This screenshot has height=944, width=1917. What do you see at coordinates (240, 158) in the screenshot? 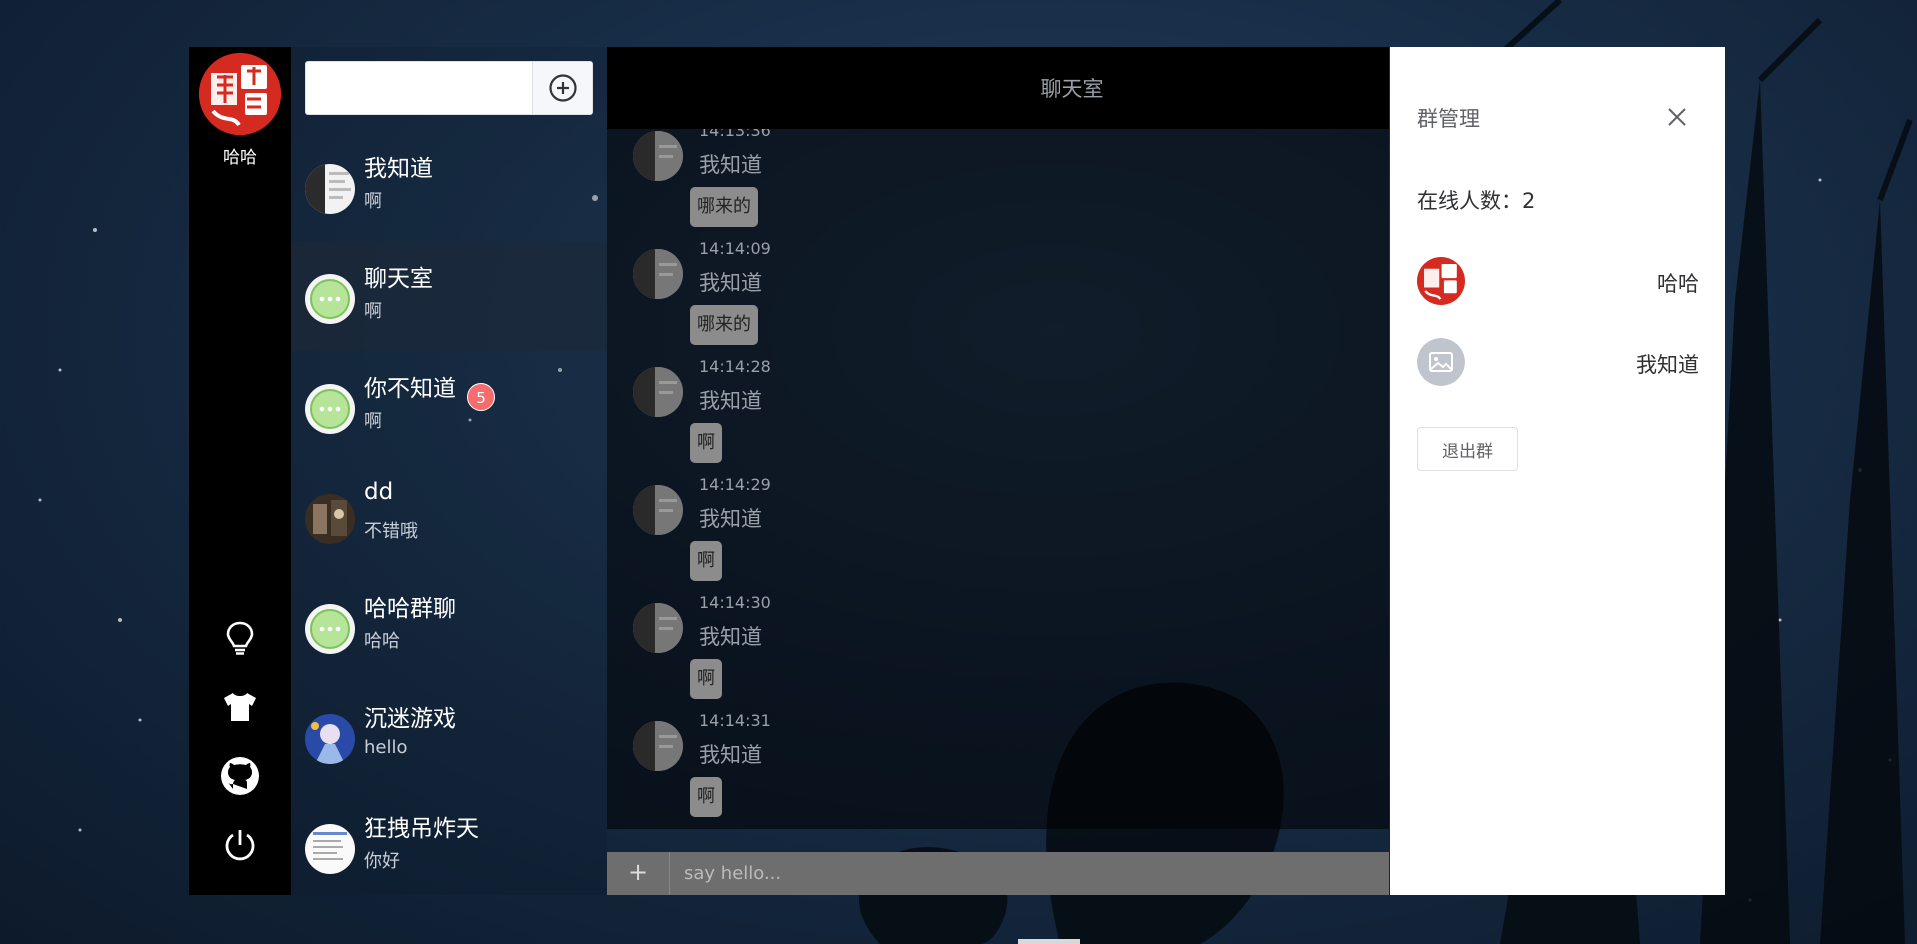
I see `user-name: 哈哈` at bounding box center [240, 158].